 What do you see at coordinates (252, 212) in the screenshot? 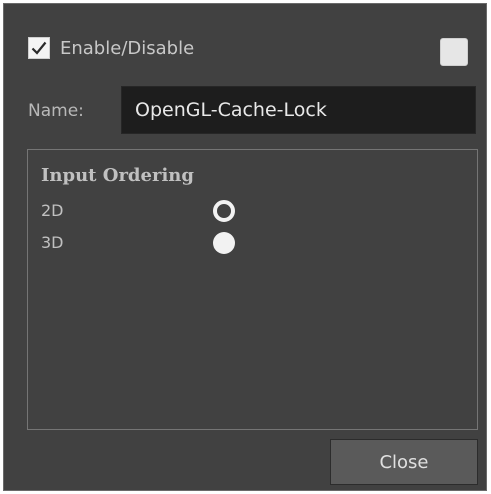
I see `option-row-2d: 2D` at bounding box center [252, 212].